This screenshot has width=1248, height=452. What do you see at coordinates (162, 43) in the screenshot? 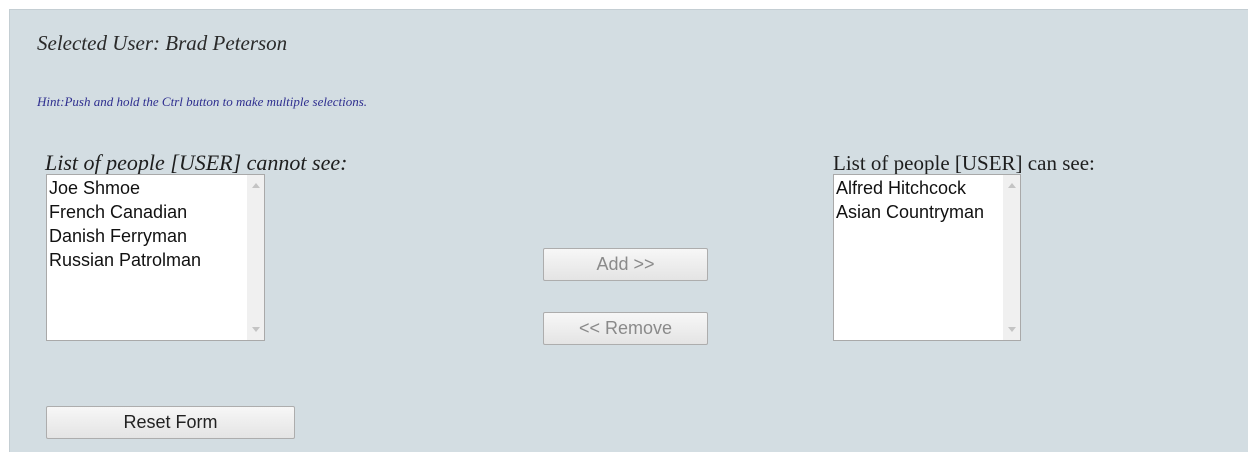
I see `selected-user-heading: Selected User: Brad Peterson` at bounding box center [162, 43].